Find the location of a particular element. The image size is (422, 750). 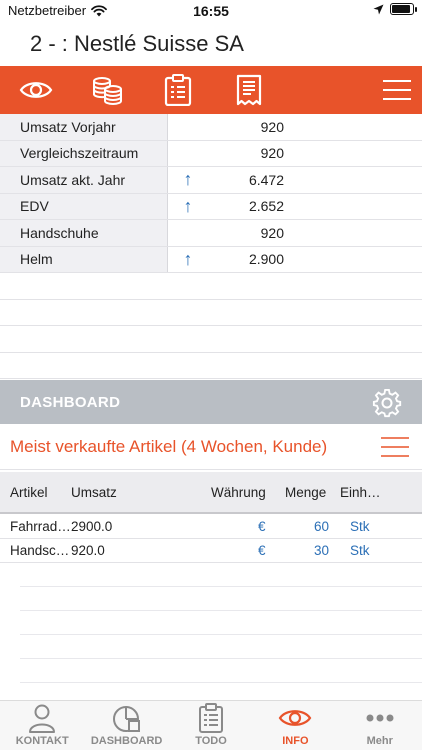

cell-umsatz: 920.0 is located at coordinates (88, 550).